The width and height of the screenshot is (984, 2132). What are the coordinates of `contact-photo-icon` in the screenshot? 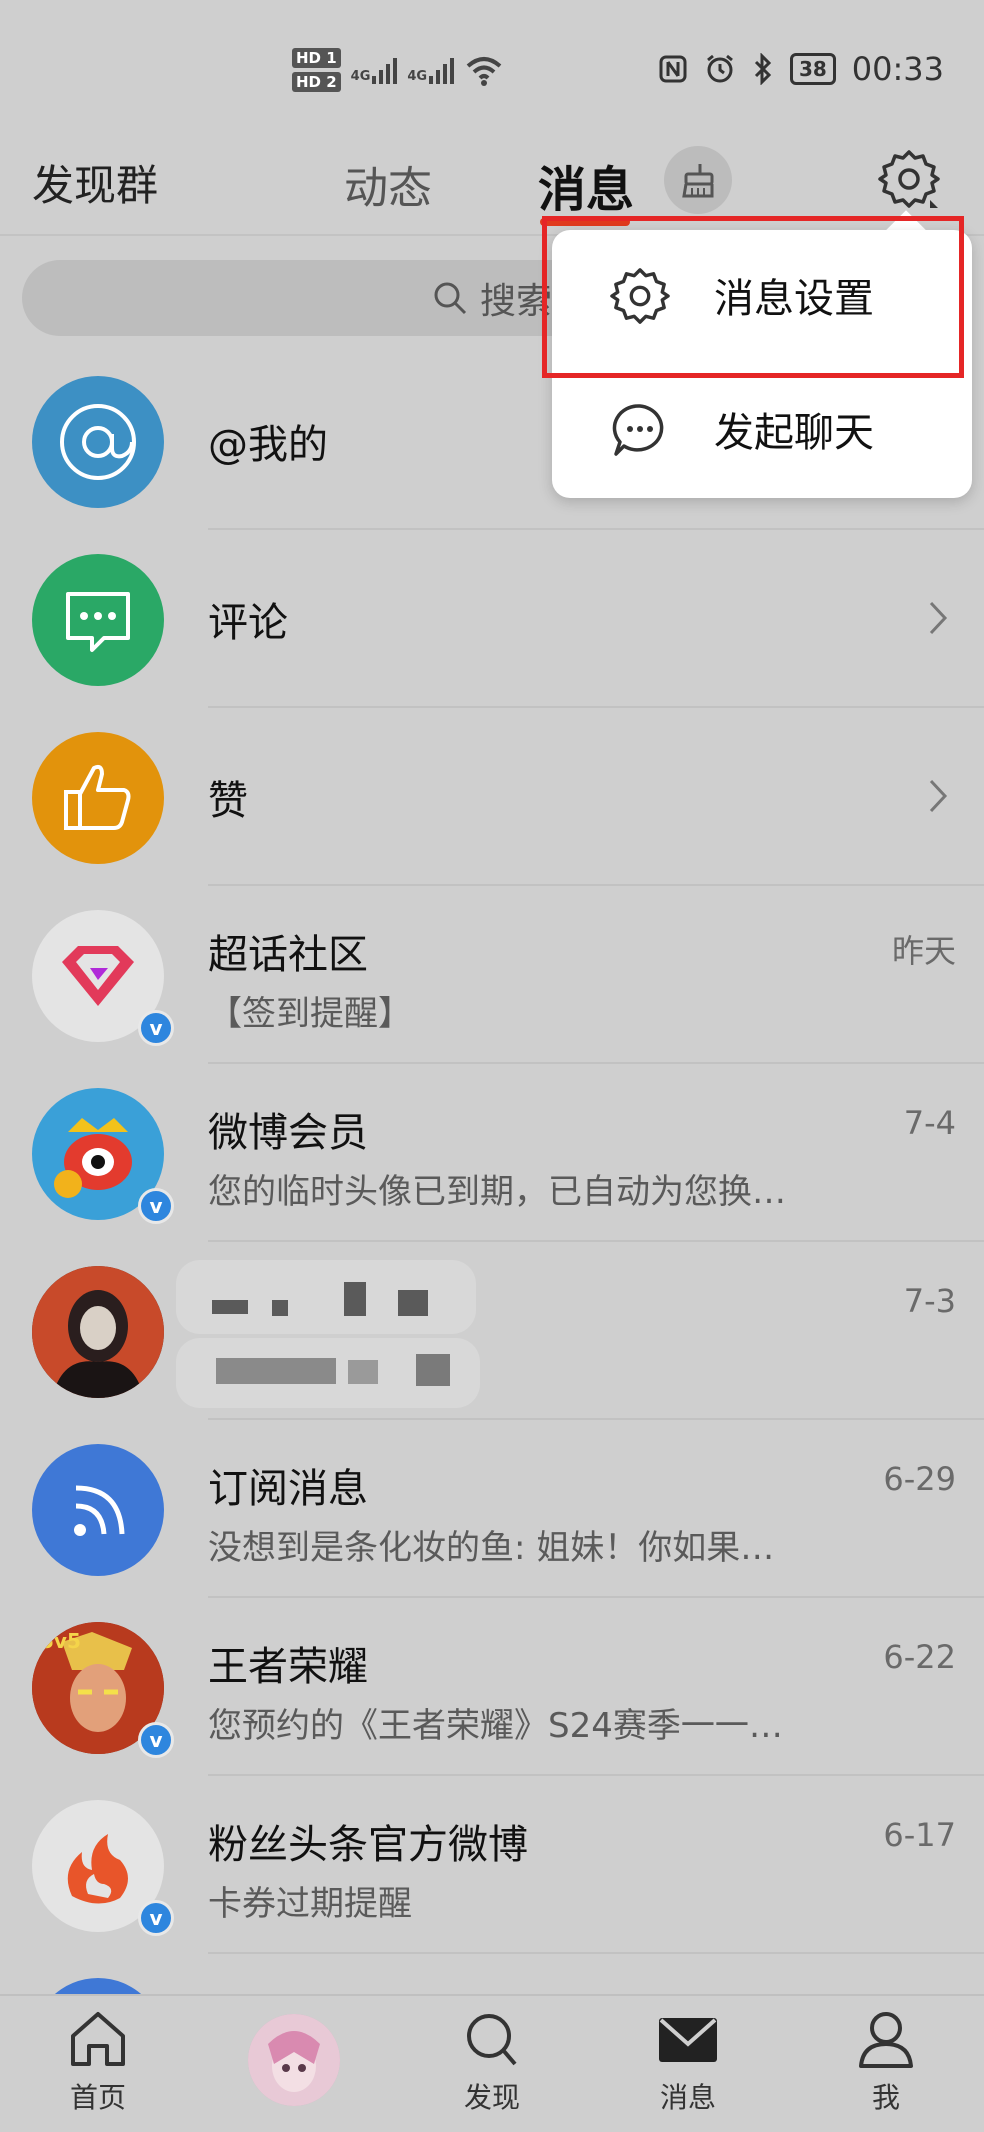 It's located at (98, 1332).